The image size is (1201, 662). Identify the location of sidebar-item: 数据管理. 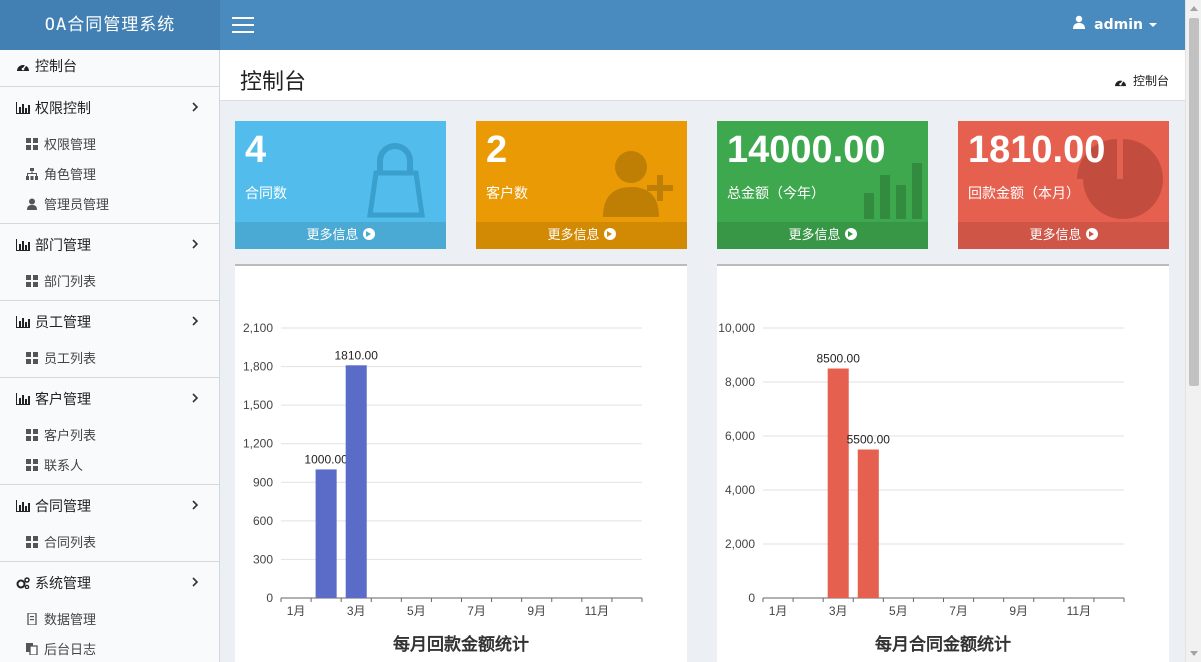
(109, 621).